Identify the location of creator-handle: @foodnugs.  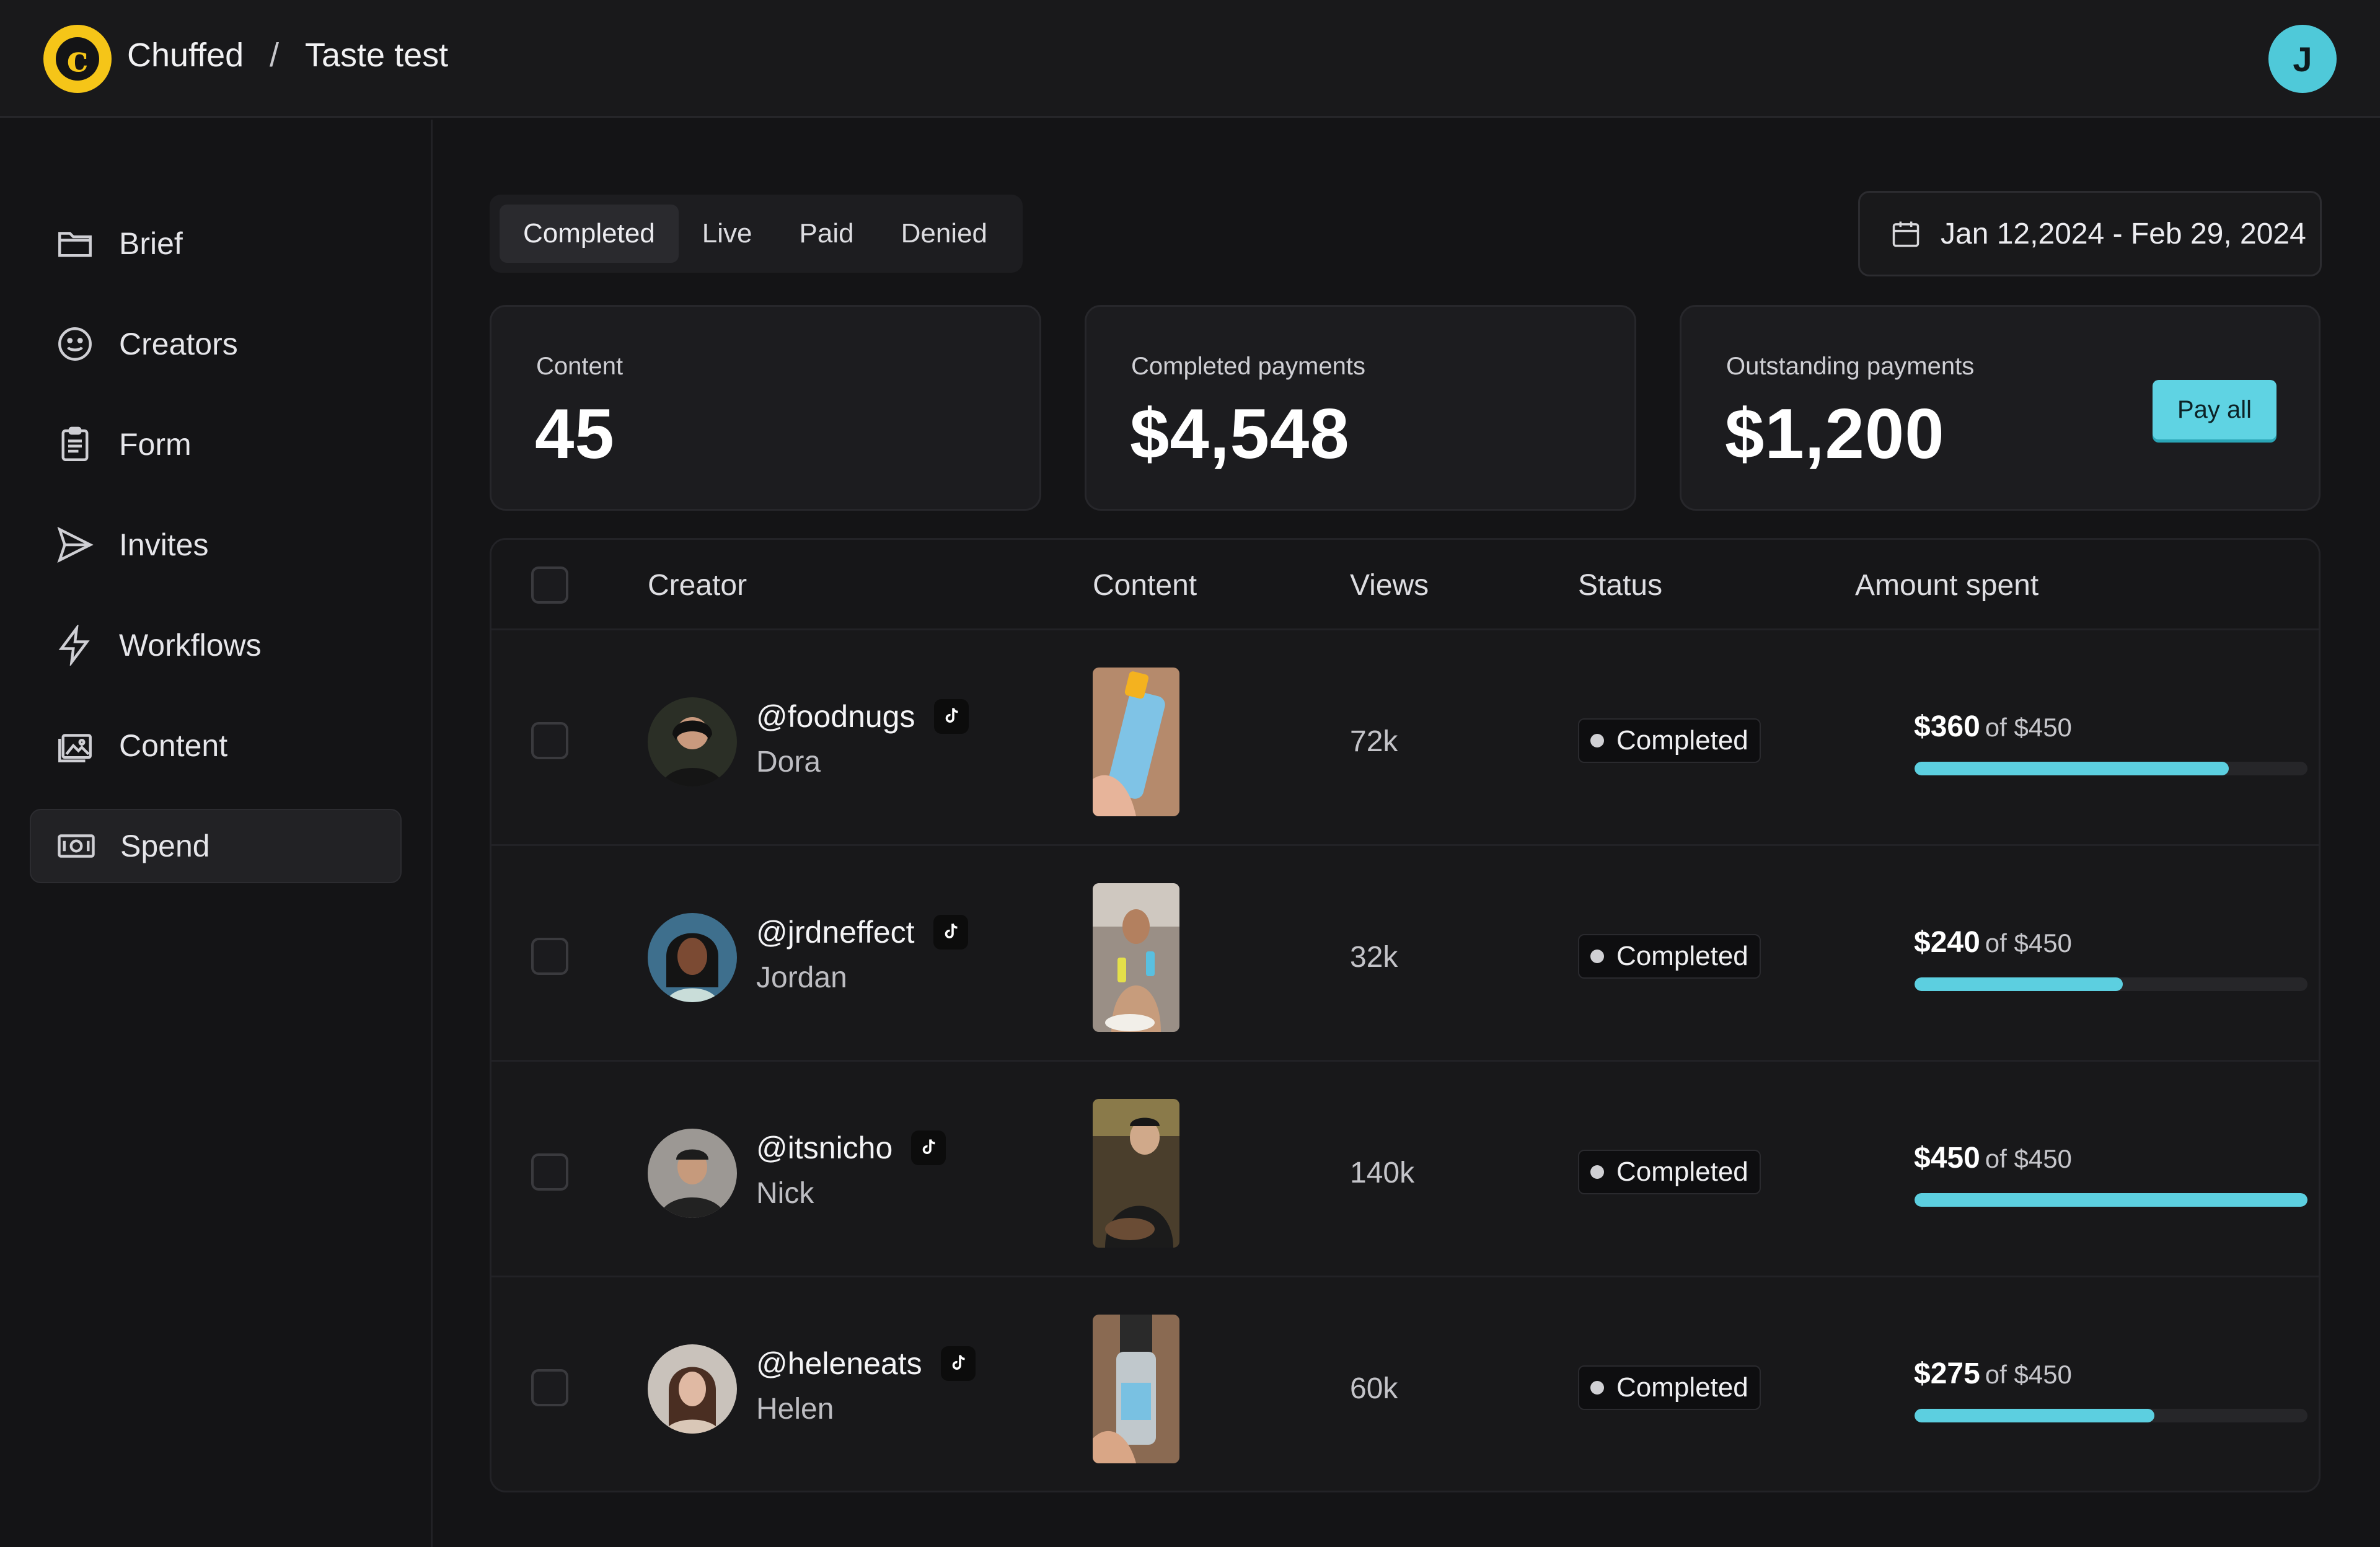
(862, 716).